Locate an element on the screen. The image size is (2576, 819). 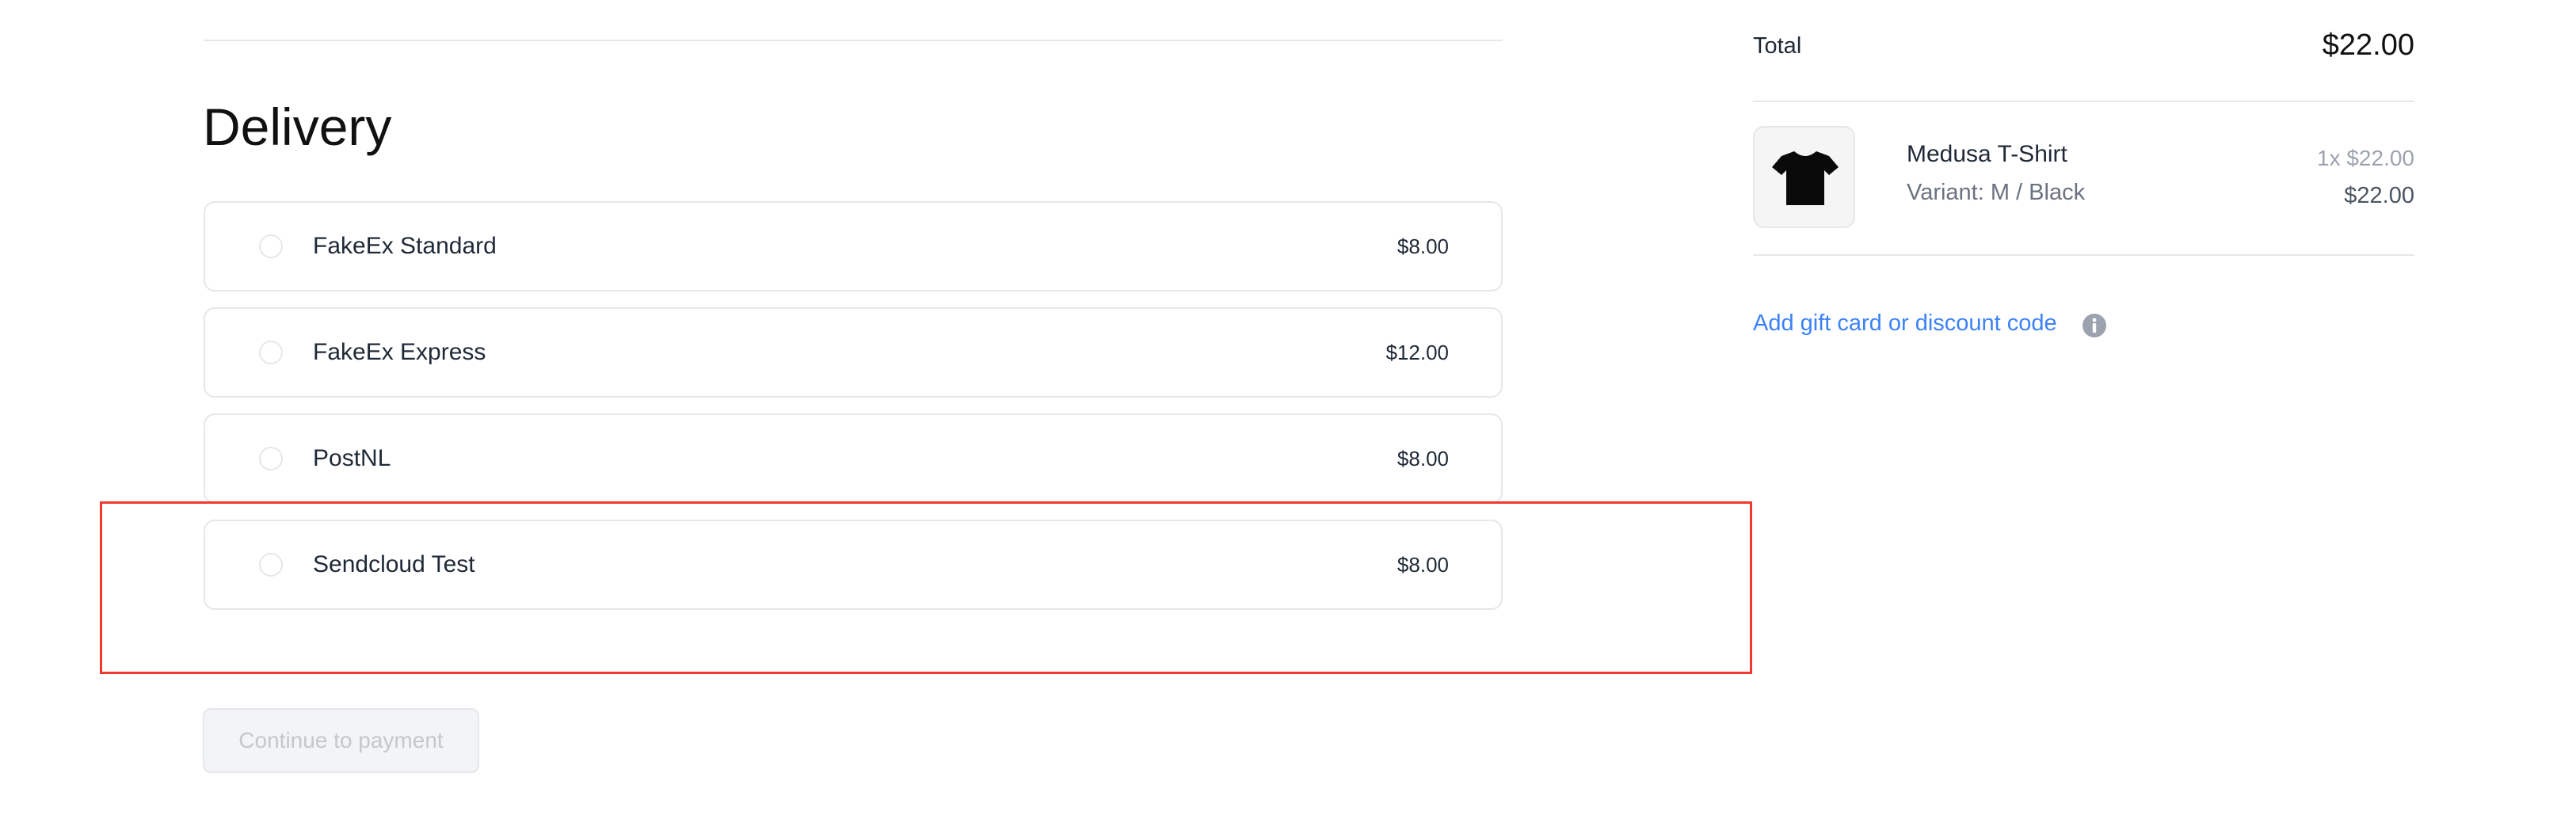
delivery-option-price: $12.00 is located at coordinates (1417, 352).